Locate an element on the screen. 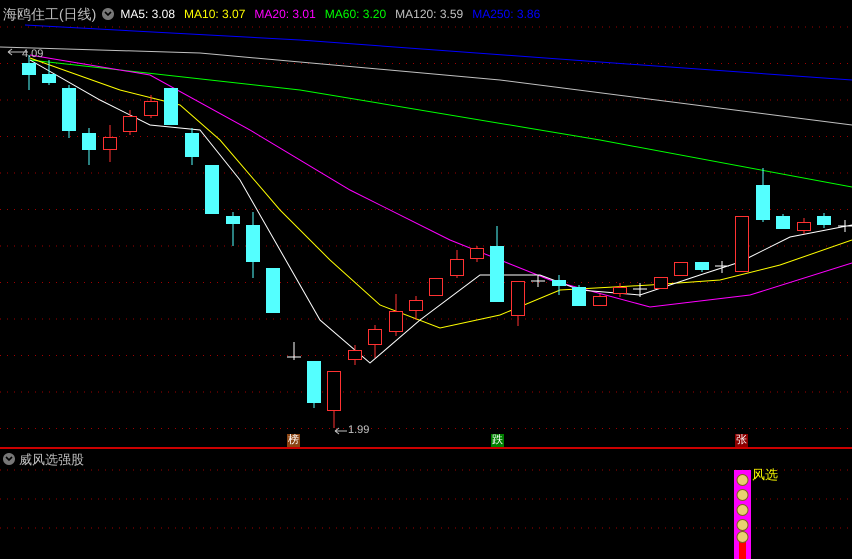 Image resolution: width=852 pixels, height=559 pixels. signal-marker: 张 is located at coordinates (741, 440).